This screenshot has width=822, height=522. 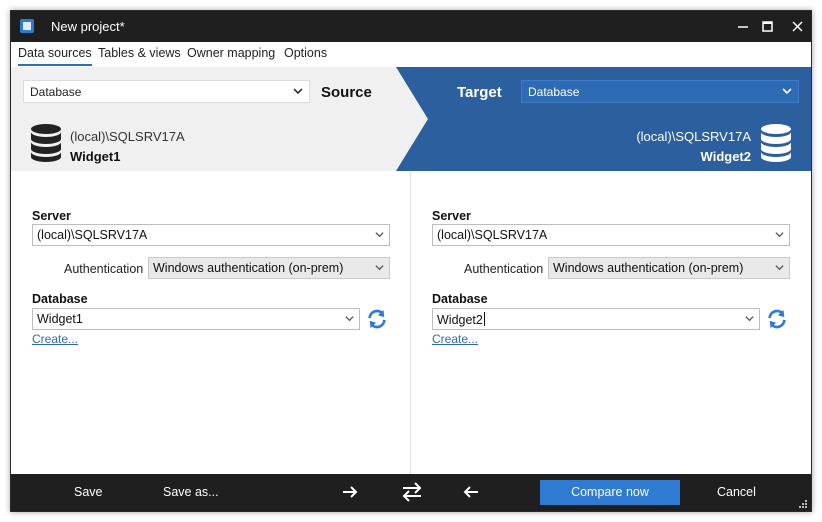 What do you see at coordinates (92, 235) in the screenshot?
I see `source-server-value: (local)\SQLSRV17A` at bounding box center [92, 235].